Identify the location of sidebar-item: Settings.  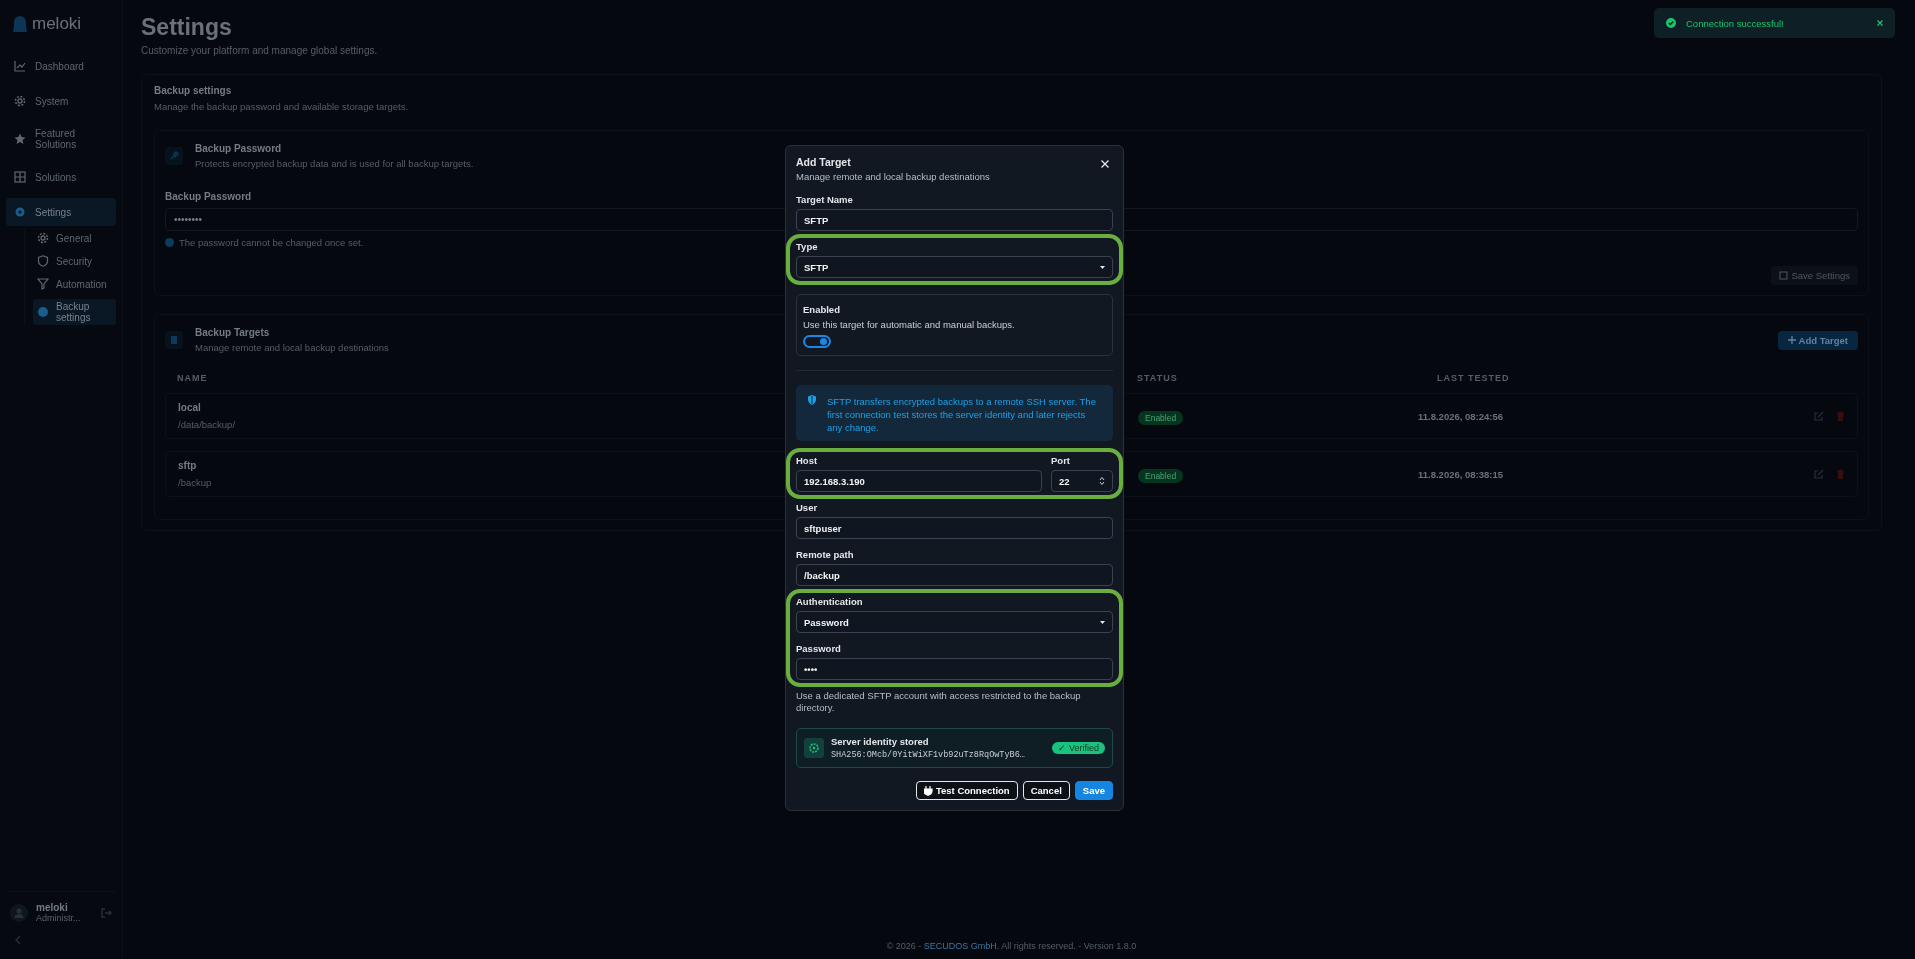
(61, 212).